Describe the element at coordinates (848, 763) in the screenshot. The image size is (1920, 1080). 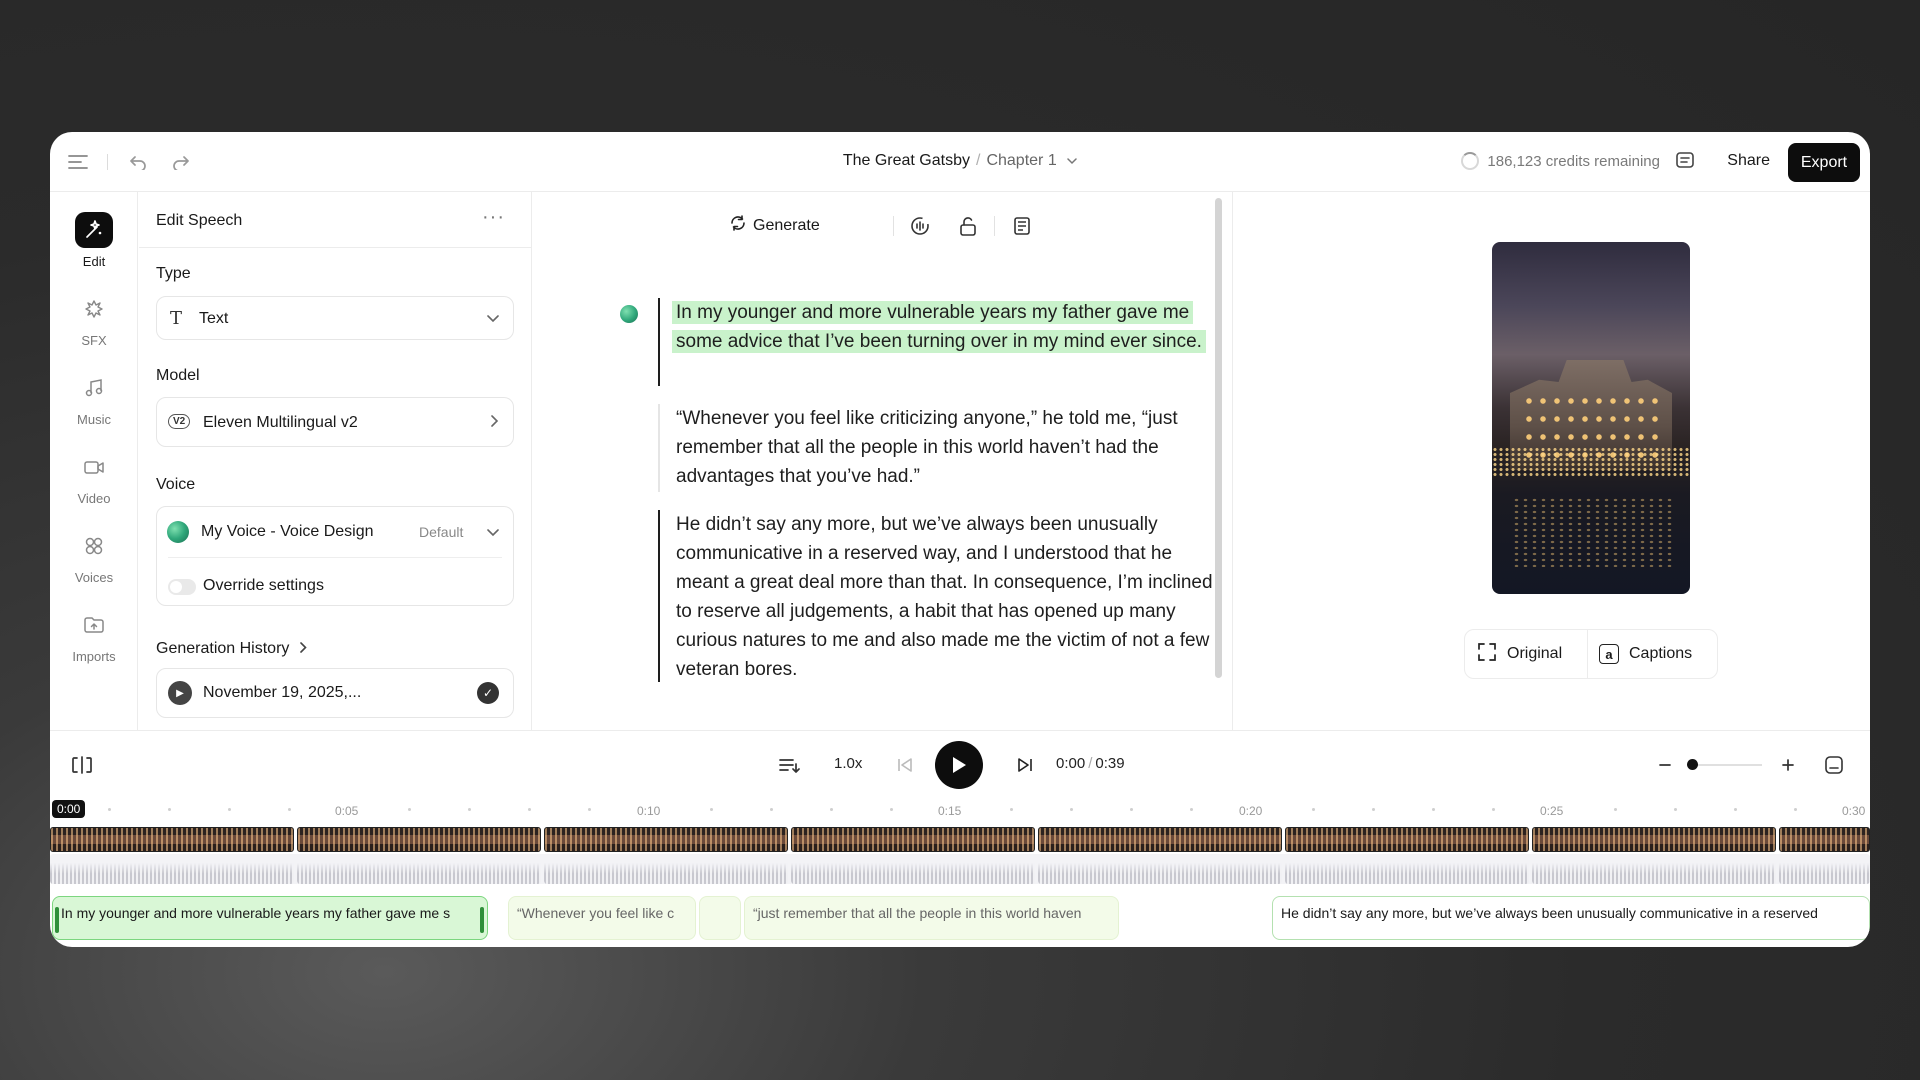
I see `playback-speed: 1.0x` at that location.